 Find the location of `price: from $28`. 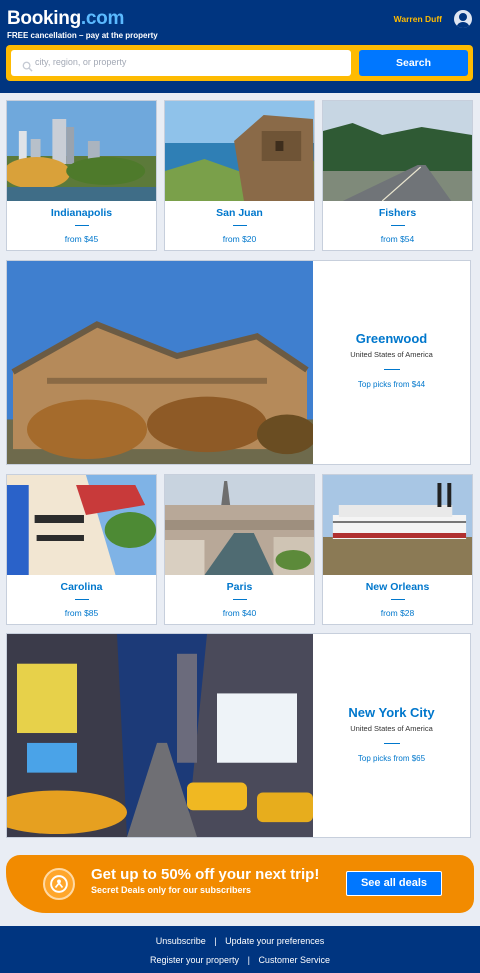

price: from $28 is located at coordinates (397, 613).